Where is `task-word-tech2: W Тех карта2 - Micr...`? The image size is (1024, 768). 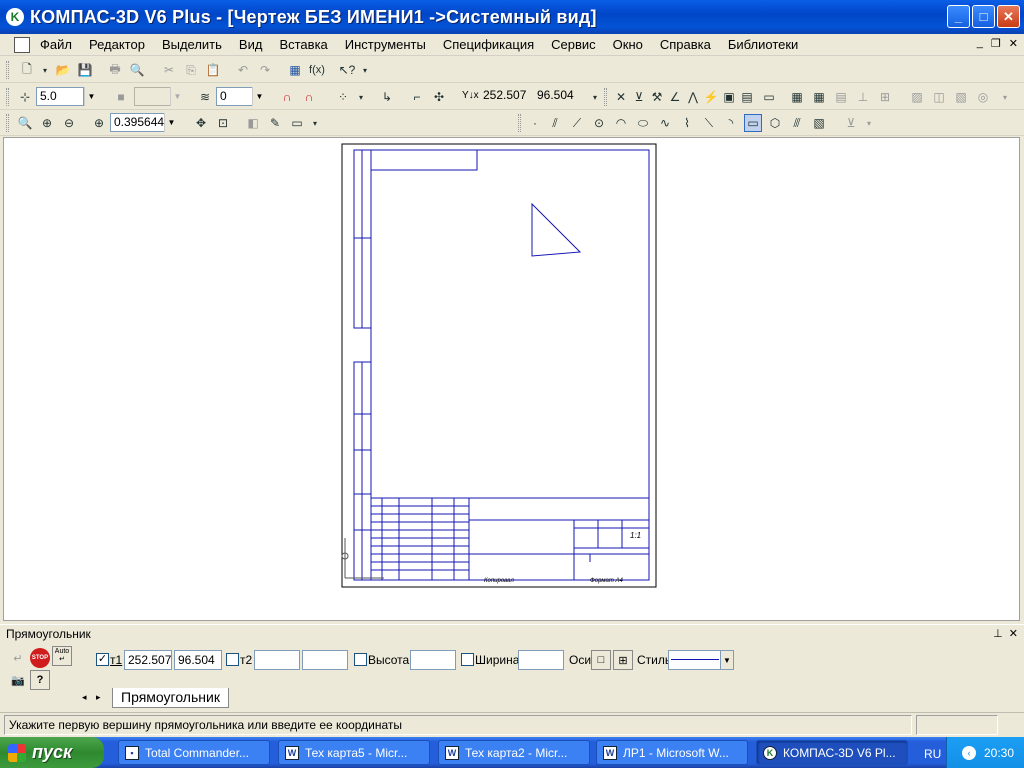 task-word-tech2: W Тех карта2 - Micr... is located at coordinates (514, 752).